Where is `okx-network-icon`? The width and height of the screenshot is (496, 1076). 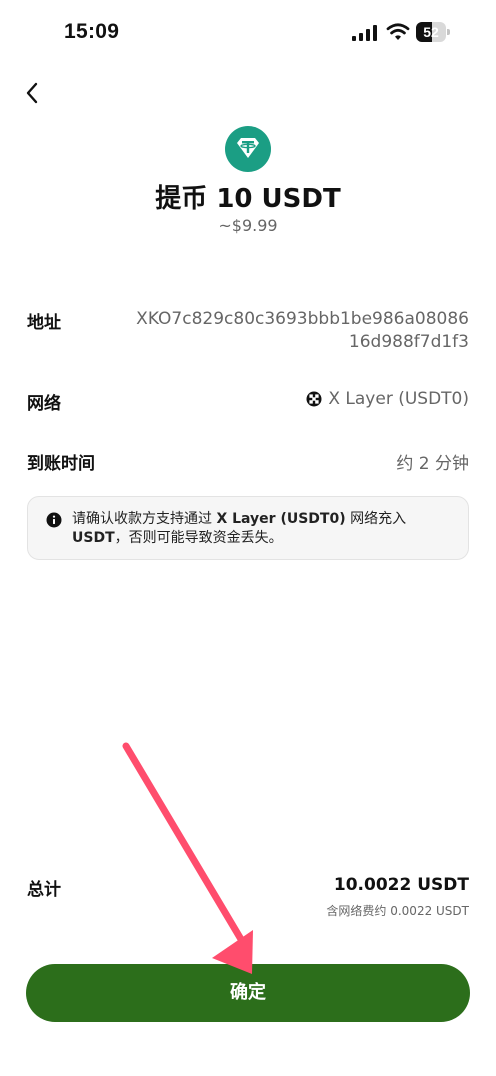 okx-network-icon is located at coordinates (314, 399).